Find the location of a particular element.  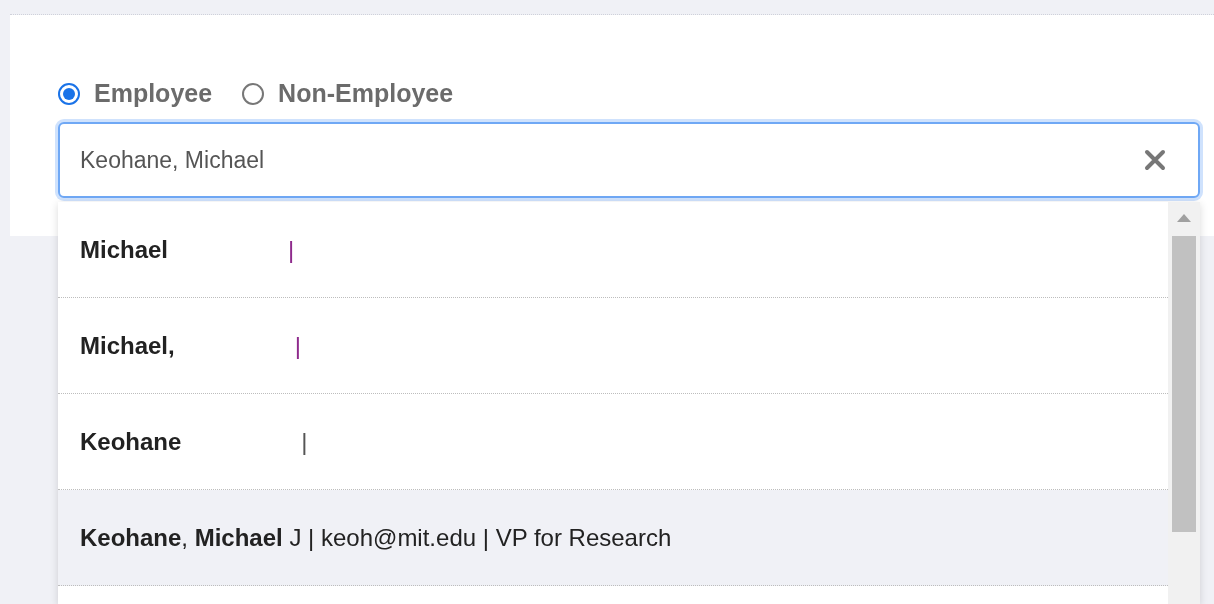

result-text: Keohane, Michael J | keoh@mit.edu | VP for Research is located at coordinates (376, 537).